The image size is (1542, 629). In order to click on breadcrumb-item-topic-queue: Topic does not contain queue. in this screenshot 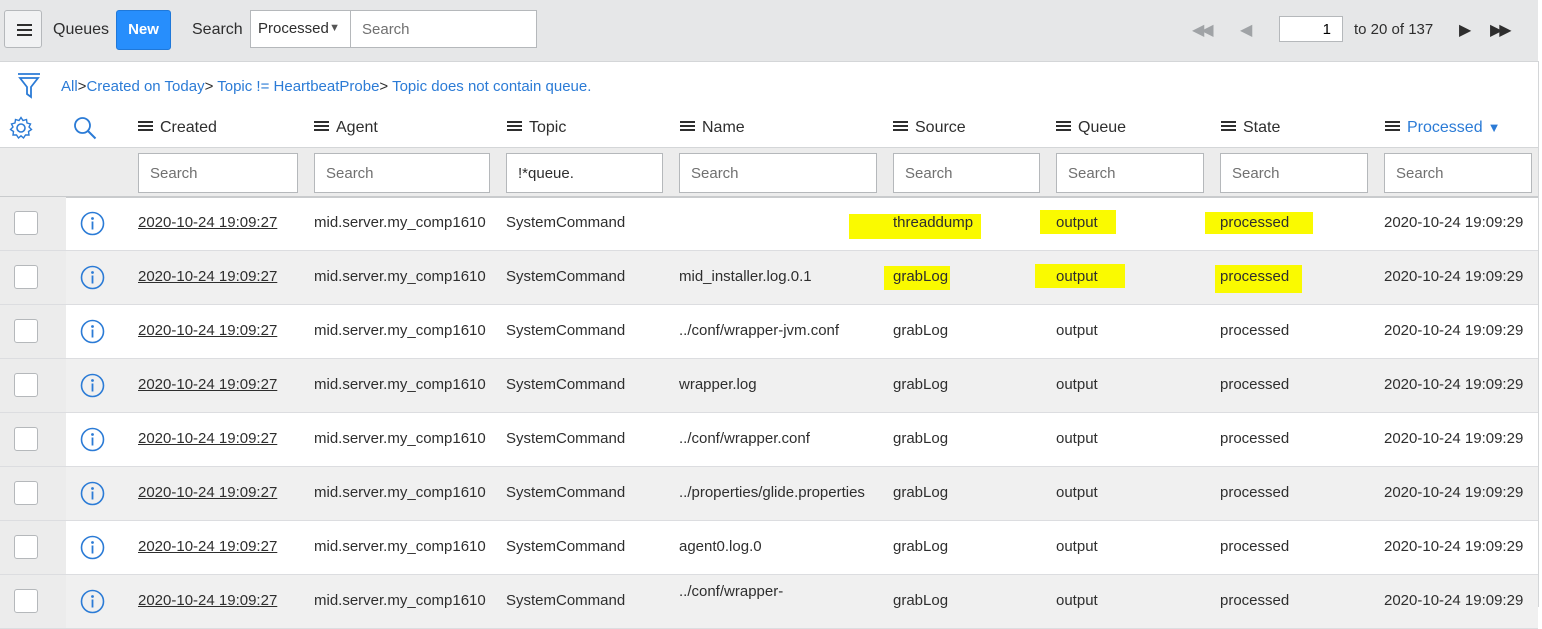, I will do `click(491, 86)`.